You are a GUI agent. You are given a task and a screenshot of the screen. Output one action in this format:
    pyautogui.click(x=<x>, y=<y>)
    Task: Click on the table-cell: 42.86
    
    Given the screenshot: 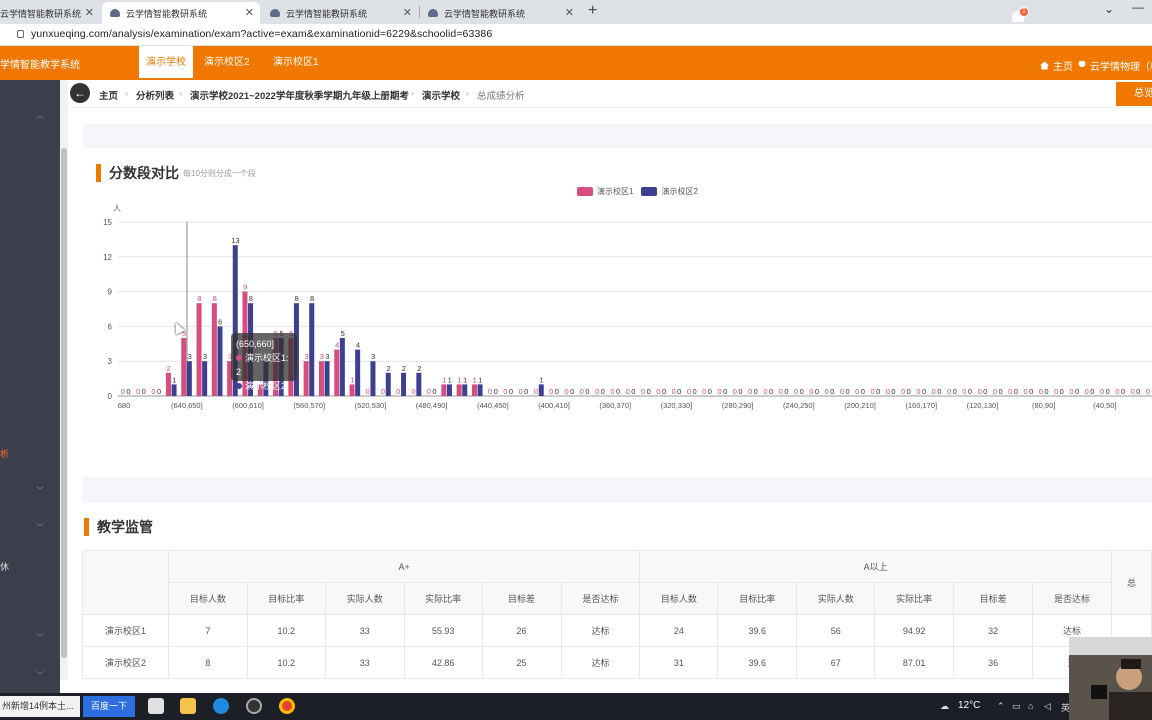 What is the action you would take?
    pyautogui.click(x=443, y=662)
    